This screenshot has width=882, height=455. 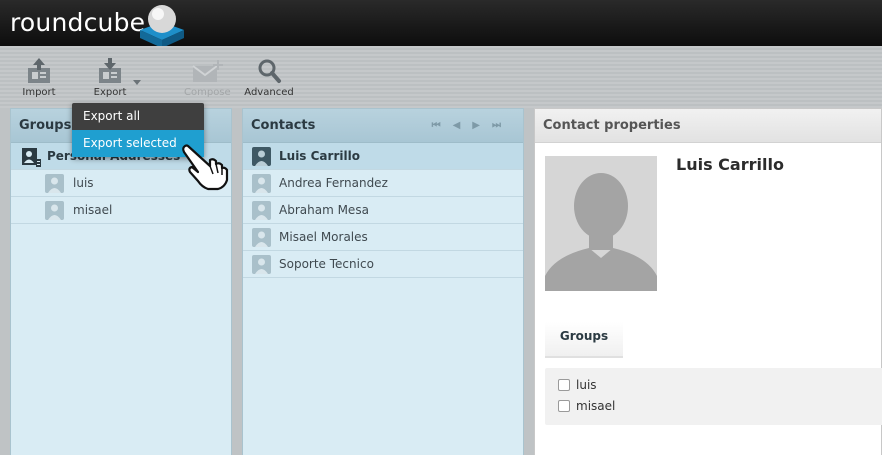 I want to click on export-label: Export, so click(x=110, y=92).